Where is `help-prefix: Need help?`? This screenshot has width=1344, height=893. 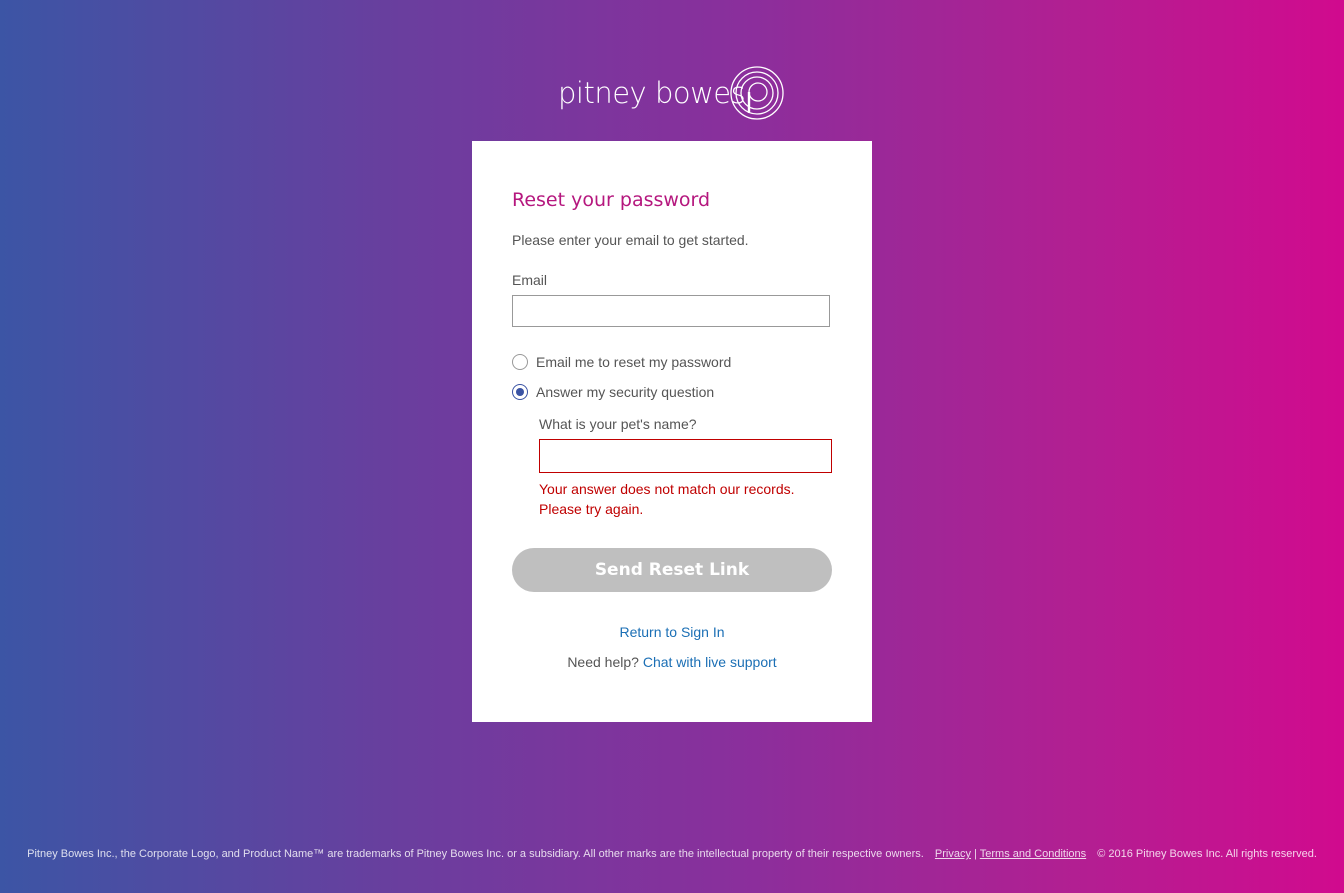
help-prefix: Need help? is located at coordinates (603, 662).